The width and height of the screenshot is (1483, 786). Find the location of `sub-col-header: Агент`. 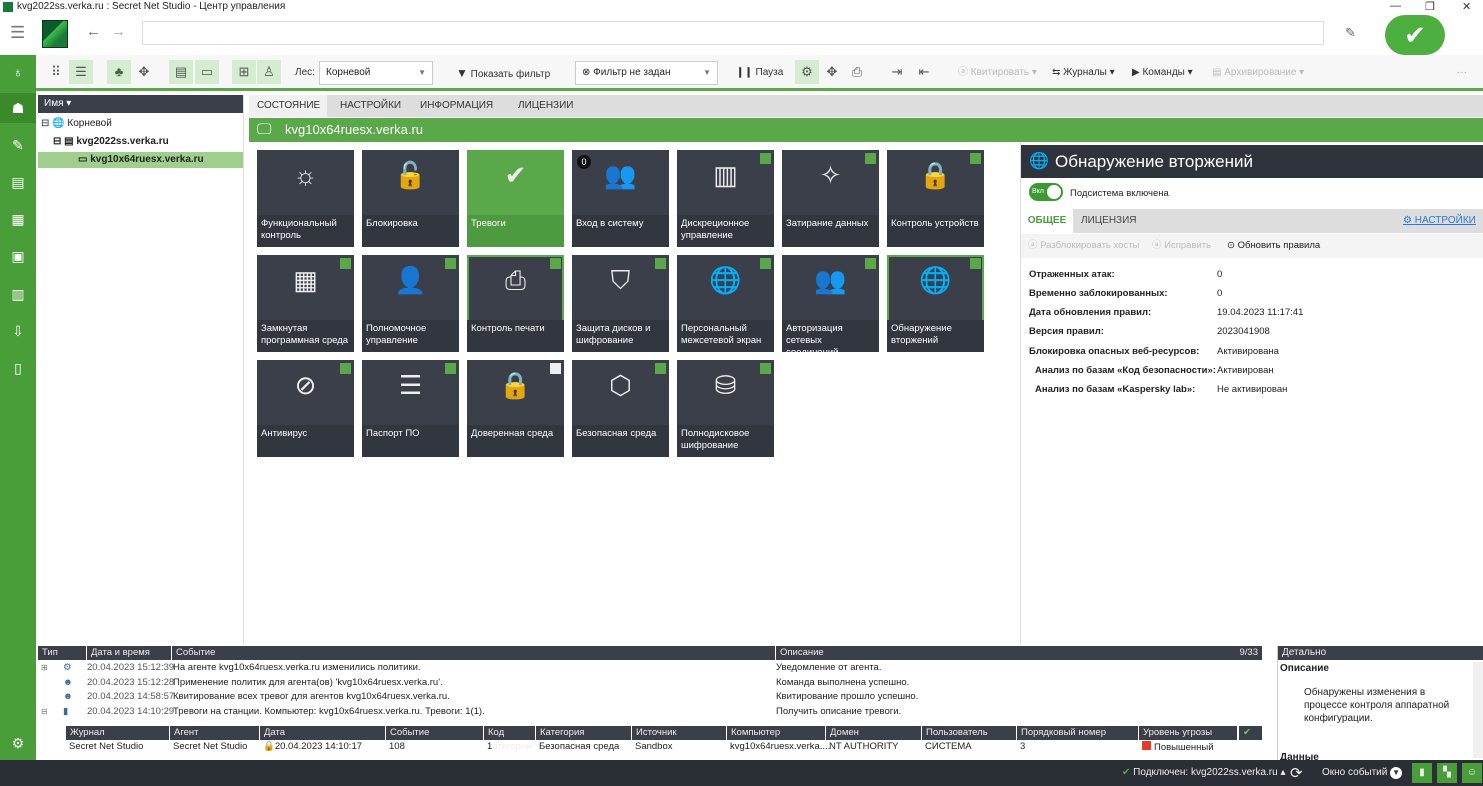

sub-col-header: Агент is located at coordinates (214, 733).